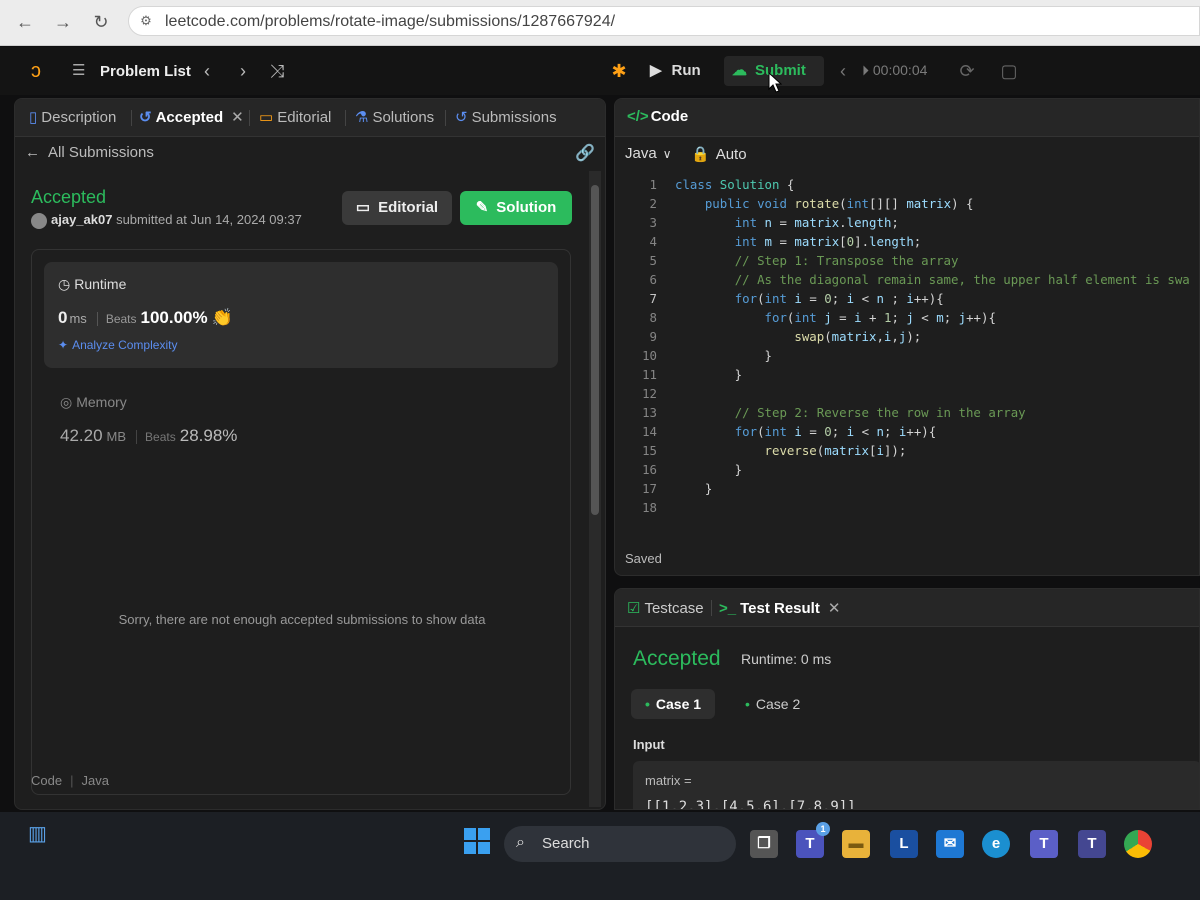 The image size is (1200, 900). I want to click on flask-icon: ⚗, so click(362, 117).